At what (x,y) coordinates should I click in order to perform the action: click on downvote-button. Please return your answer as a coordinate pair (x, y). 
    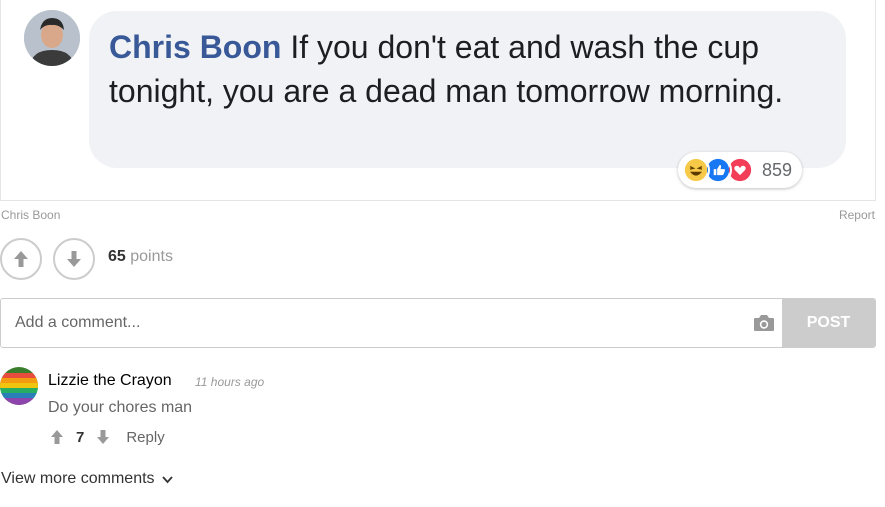
    Looking at the image, I should click on (74, 259).